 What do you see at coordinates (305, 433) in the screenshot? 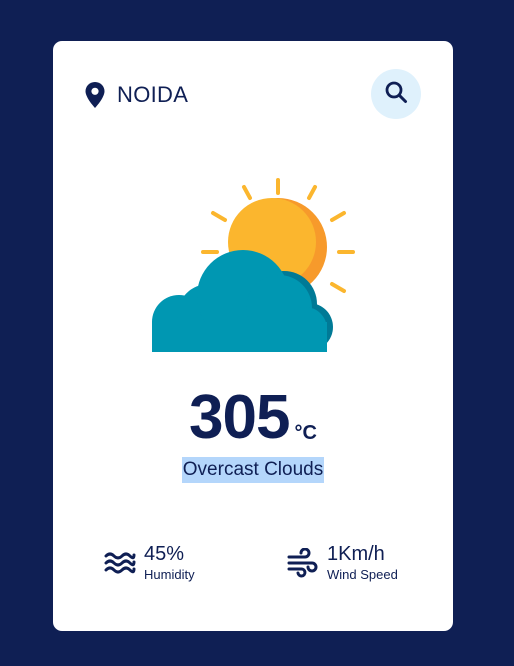
I see `temperature-unit: °C` at bounding box center [305, 433].